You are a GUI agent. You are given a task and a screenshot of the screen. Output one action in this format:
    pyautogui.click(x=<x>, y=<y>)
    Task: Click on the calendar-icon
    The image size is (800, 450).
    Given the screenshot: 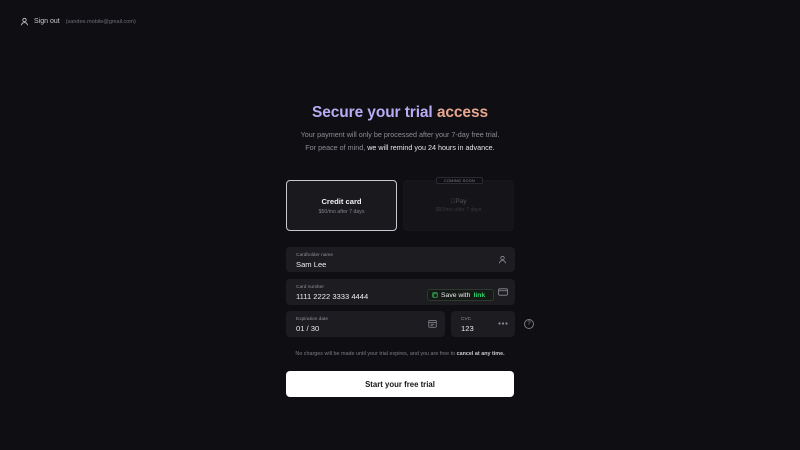 What is the action you would take?
    pyautogui.click(x=432, y=323)
    